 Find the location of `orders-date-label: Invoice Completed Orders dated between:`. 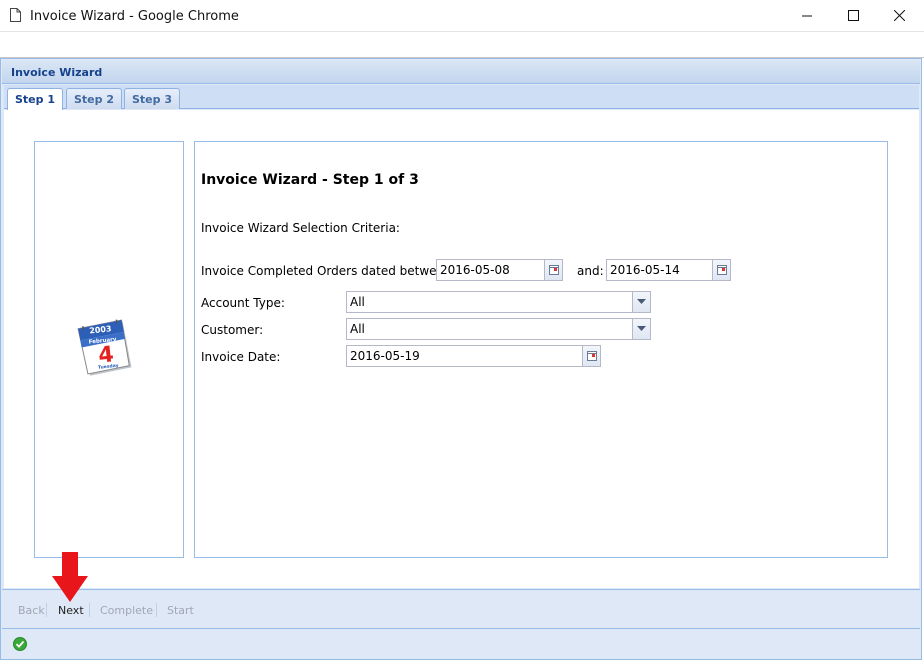

orders-date-label: Invoice Completed Orders dated between: is located at coordinates (328, 271).